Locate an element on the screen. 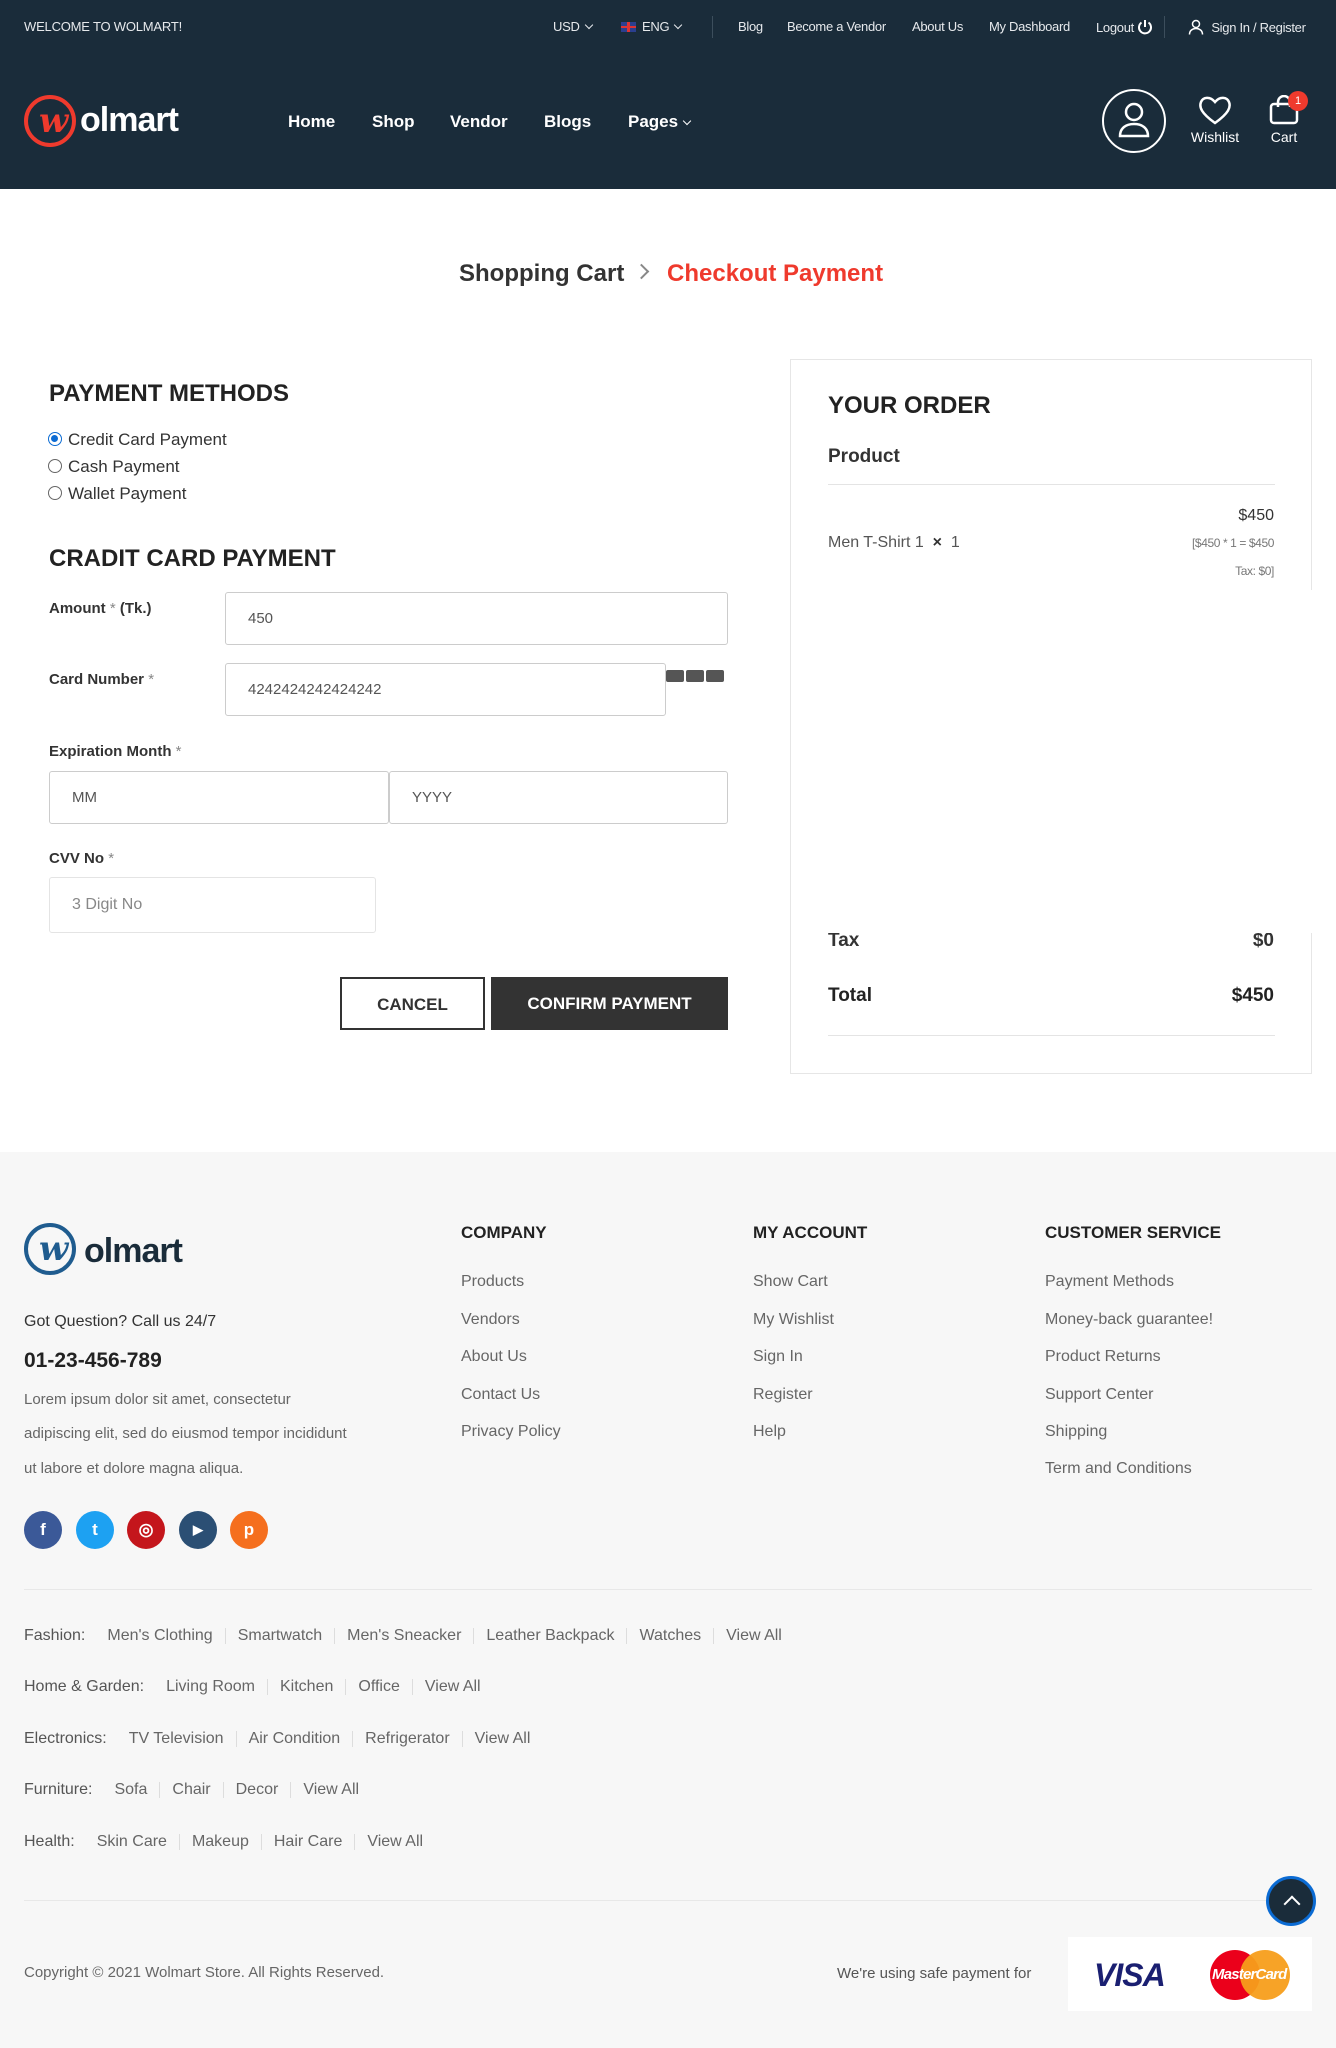  topbar-link-blog: Blog is located at coordinates (750, 26).